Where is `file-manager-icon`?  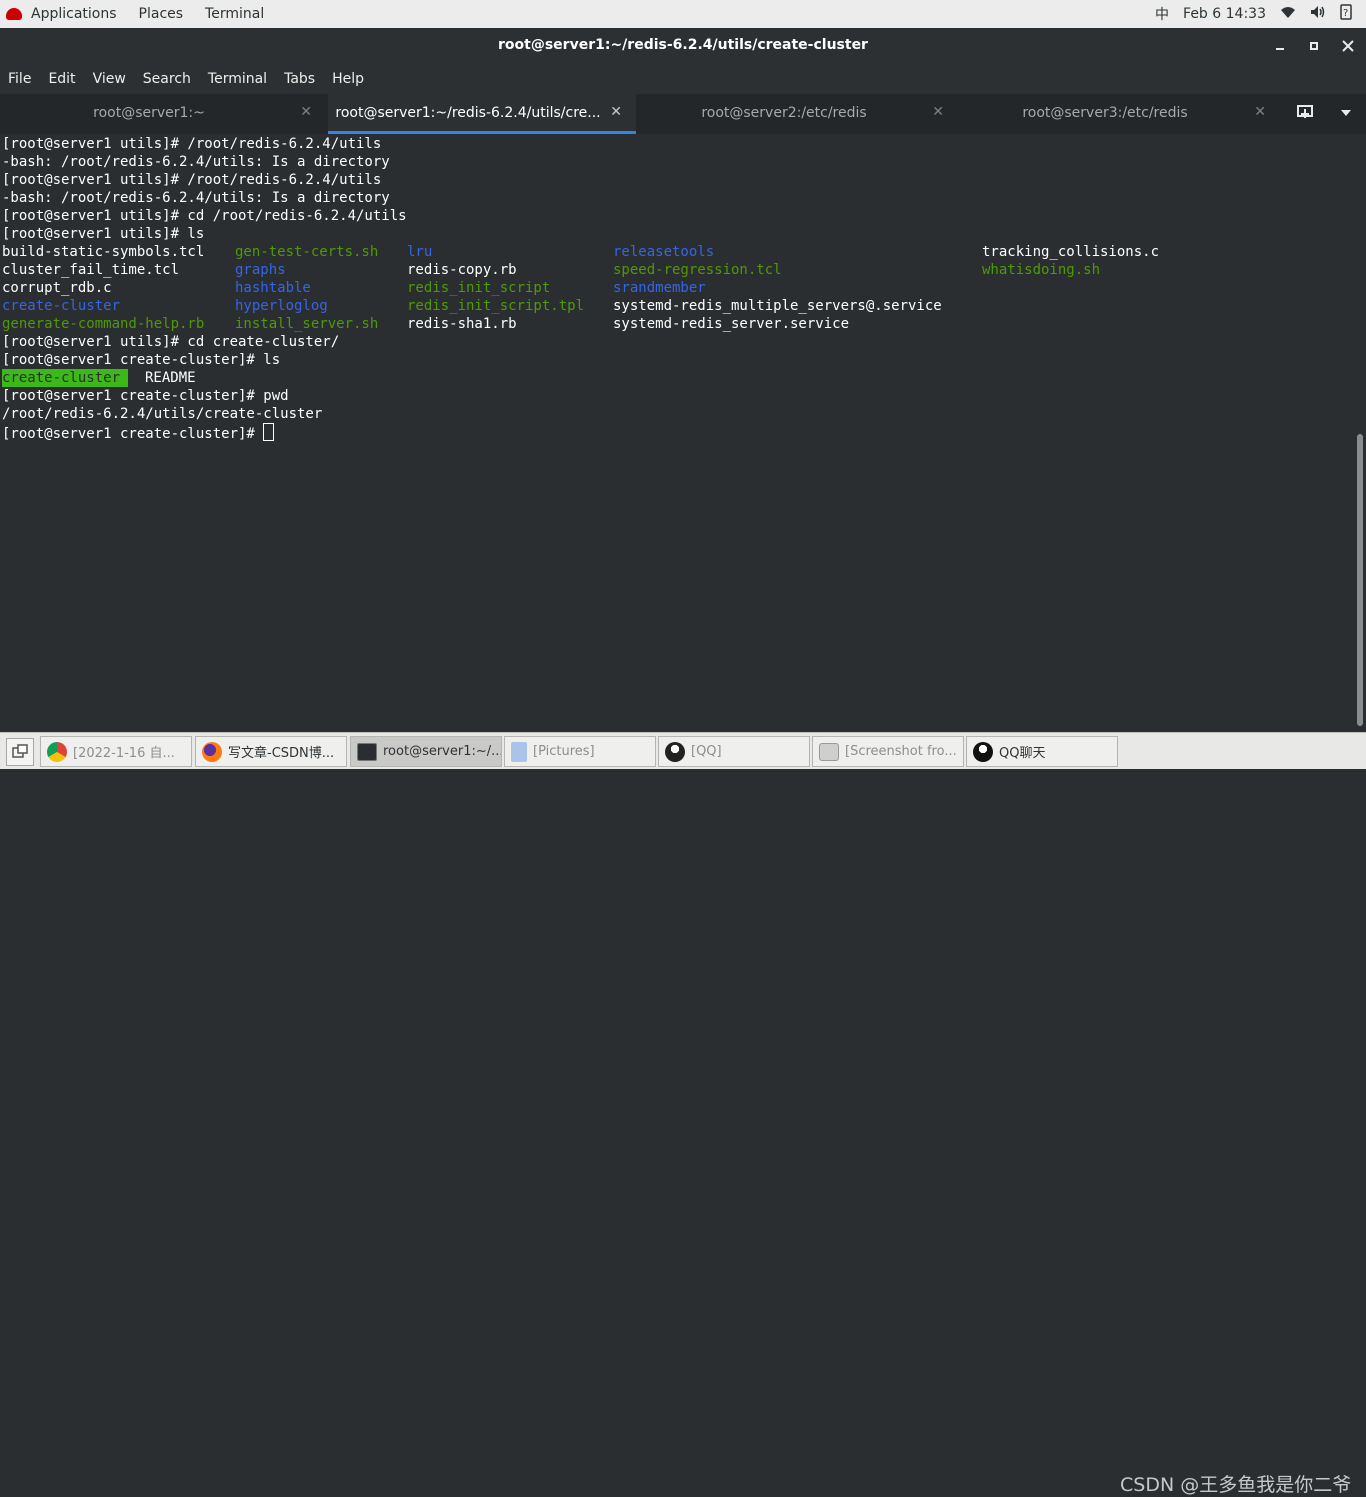 file-manager-icon is located at coordinates (519, 751).